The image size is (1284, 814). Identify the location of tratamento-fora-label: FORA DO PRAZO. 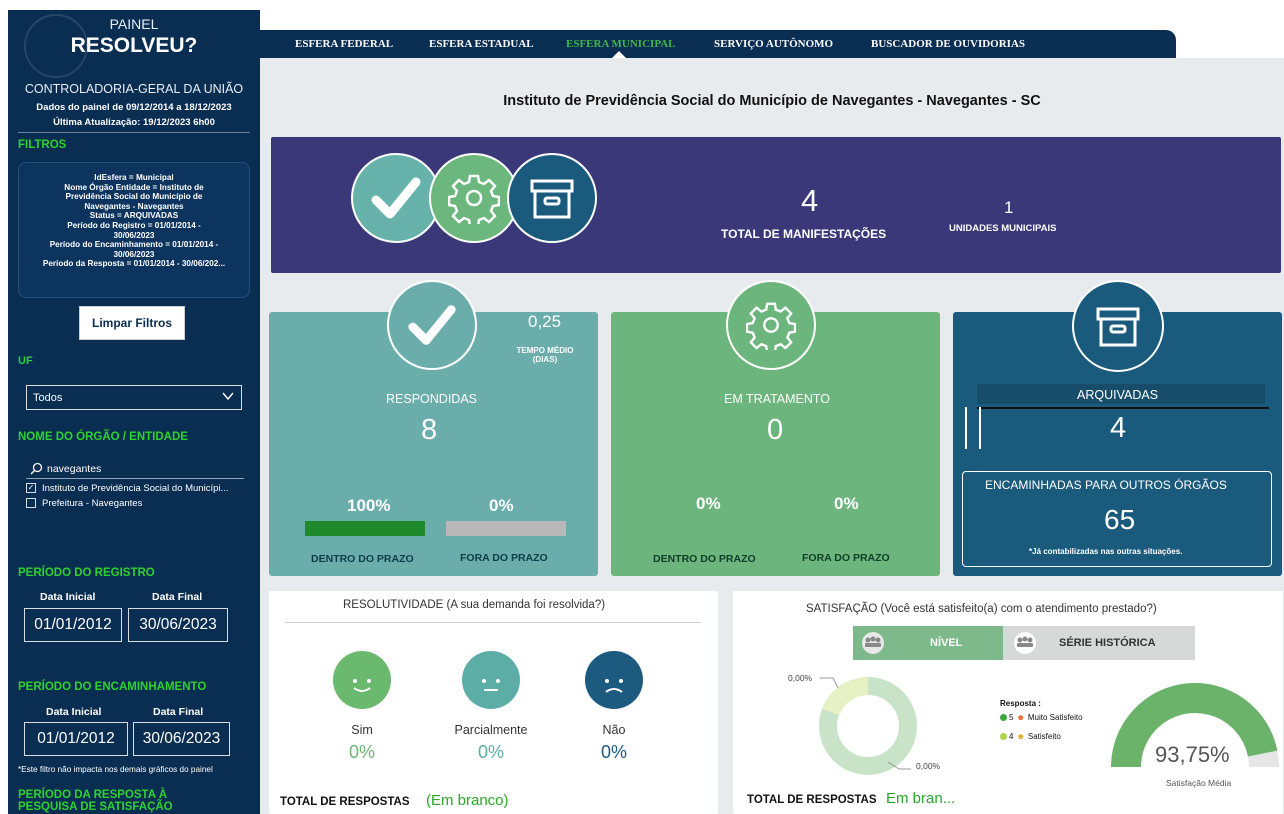
(846, 558).